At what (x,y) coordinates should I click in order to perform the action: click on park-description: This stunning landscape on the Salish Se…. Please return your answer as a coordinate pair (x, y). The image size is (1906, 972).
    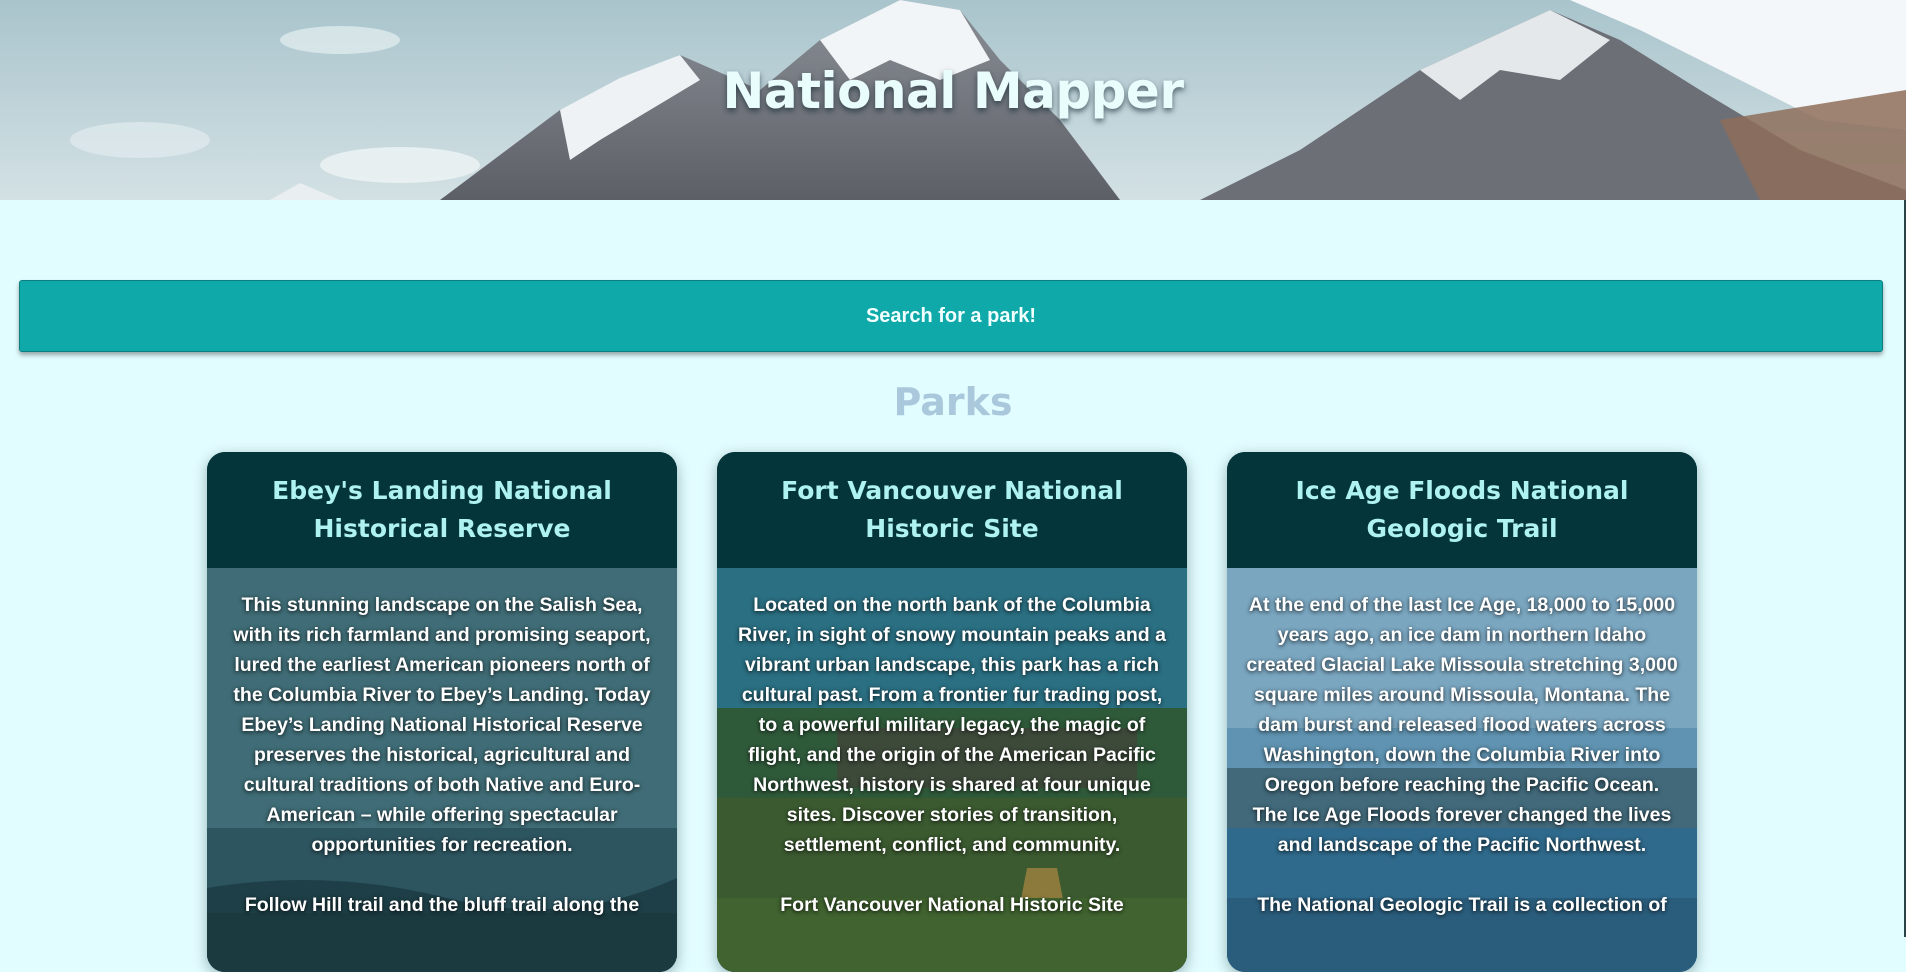
    Looking at the image, I should click on (442, 725).